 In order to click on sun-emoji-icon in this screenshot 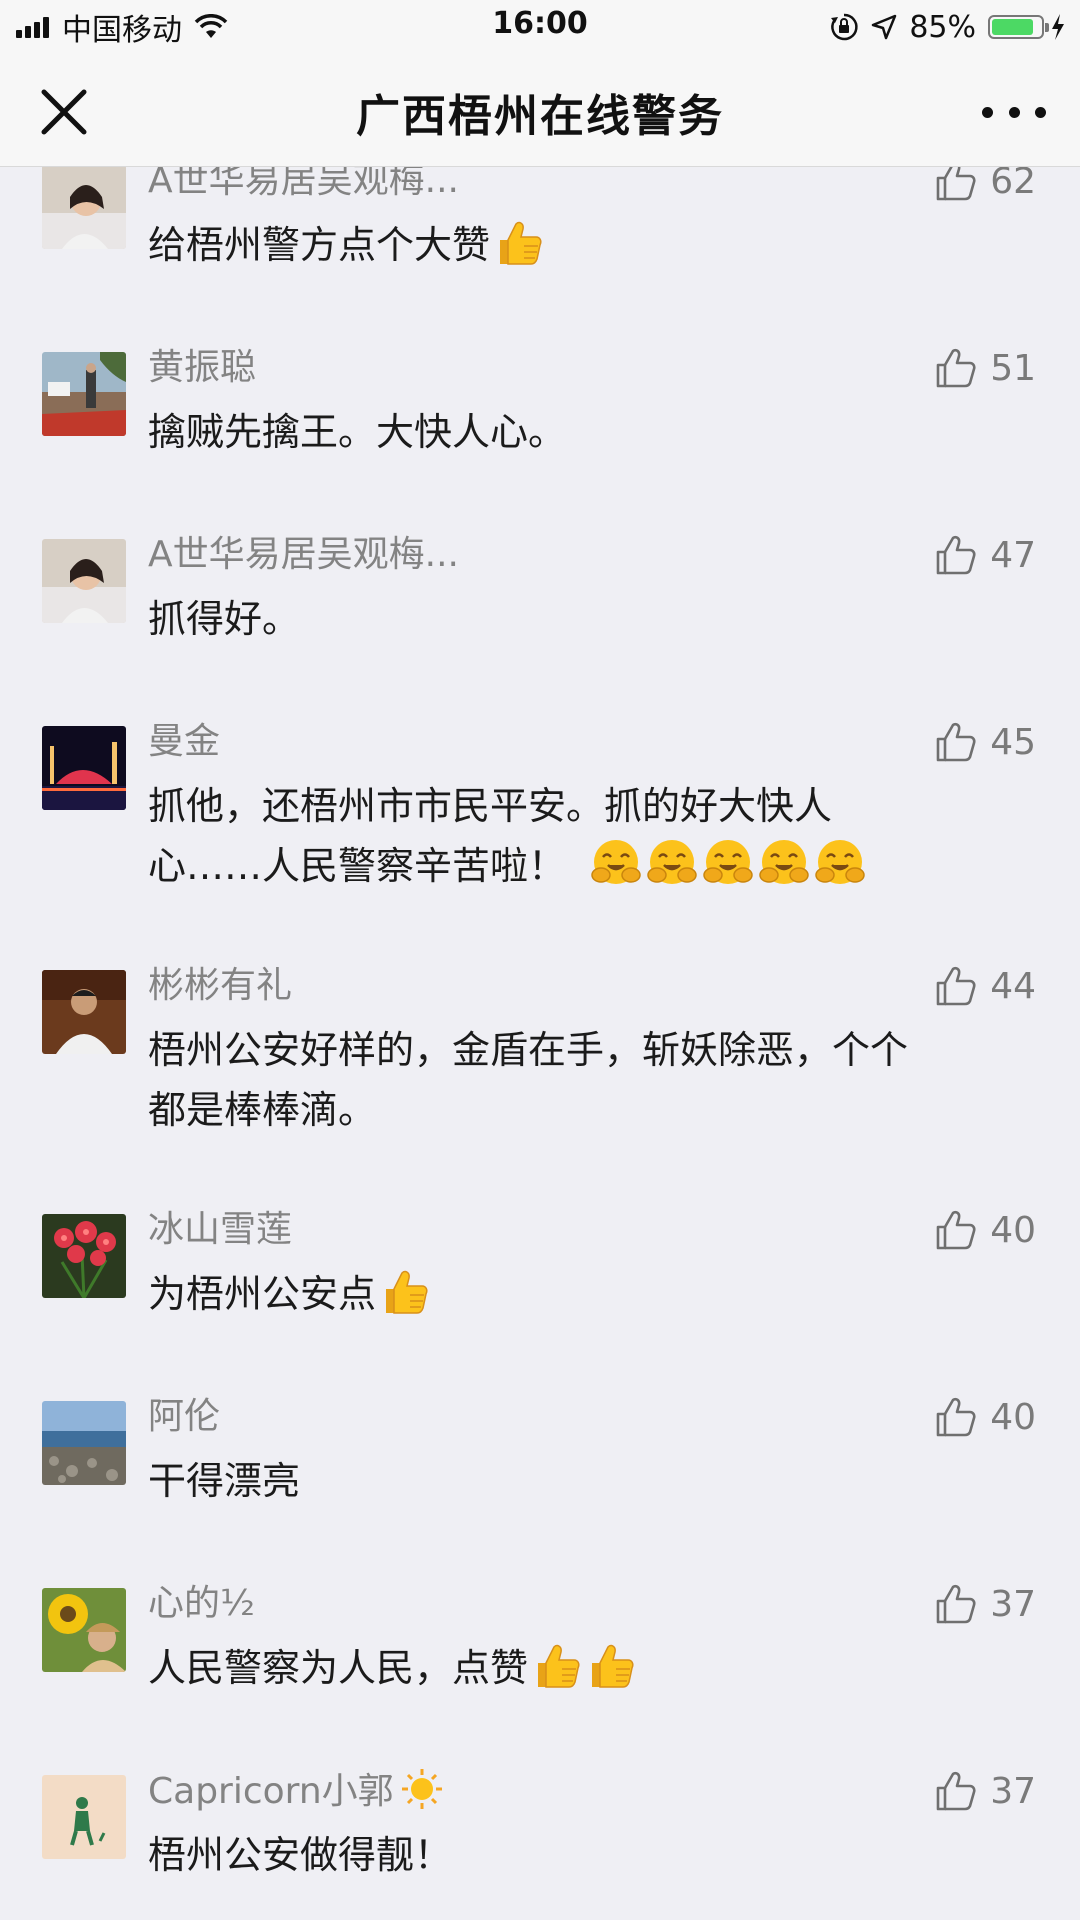, I will do `click(421, 1789)`.